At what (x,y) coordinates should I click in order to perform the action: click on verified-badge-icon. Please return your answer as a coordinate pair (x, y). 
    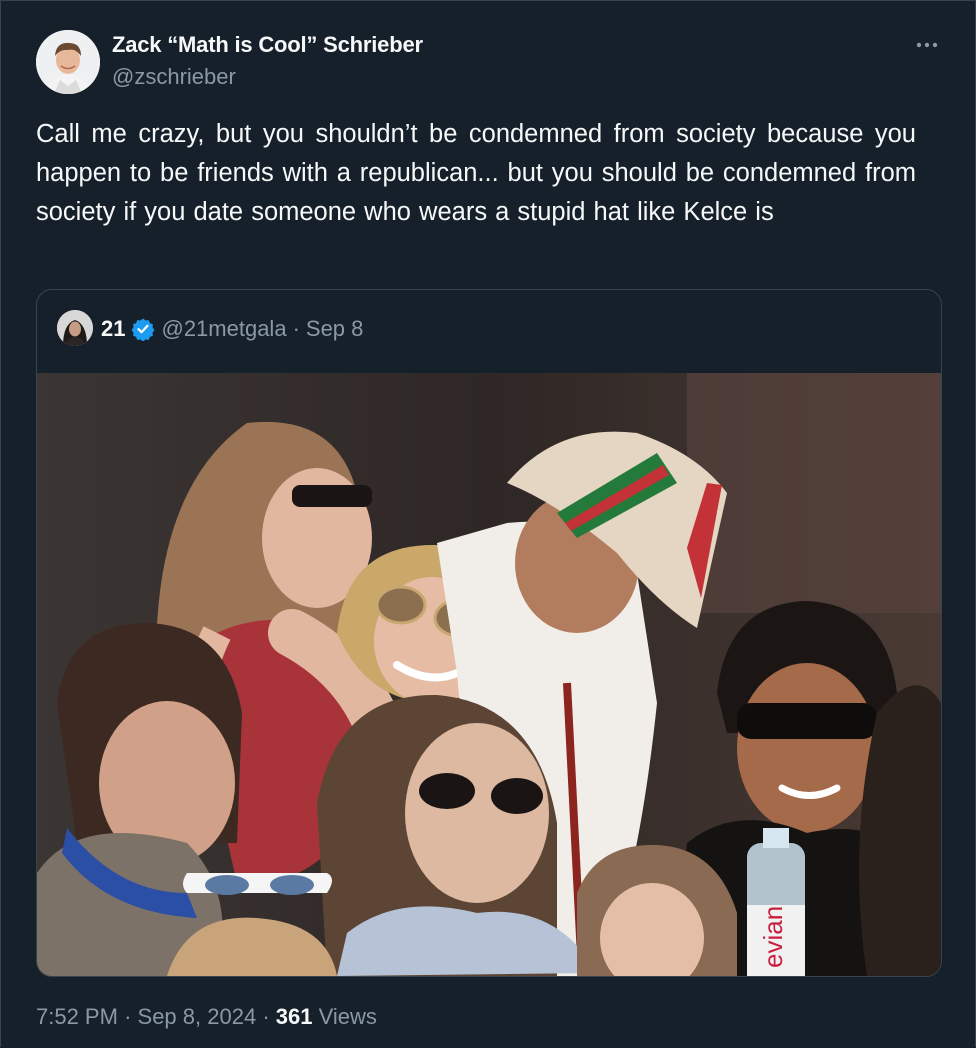
    Looking at the image, I should click on (143, 329).